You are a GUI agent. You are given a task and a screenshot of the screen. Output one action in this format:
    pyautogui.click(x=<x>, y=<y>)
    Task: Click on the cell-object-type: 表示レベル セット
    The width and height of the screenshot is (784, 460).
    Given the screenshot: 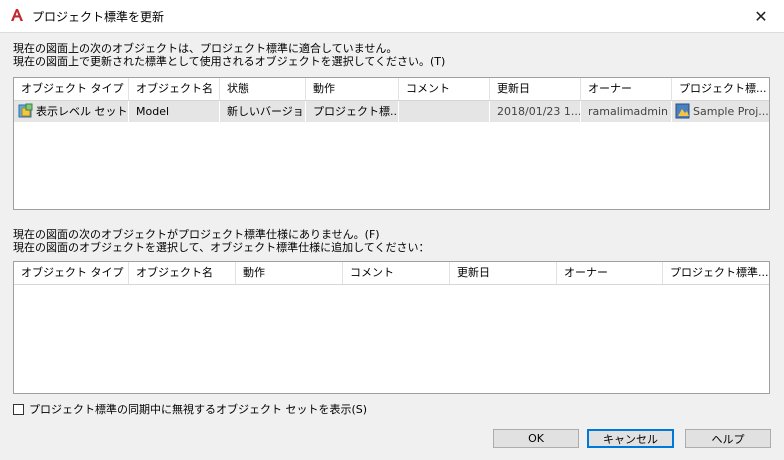 What is the action you would take?
    pyautogui.click(x=71, y=111)
    